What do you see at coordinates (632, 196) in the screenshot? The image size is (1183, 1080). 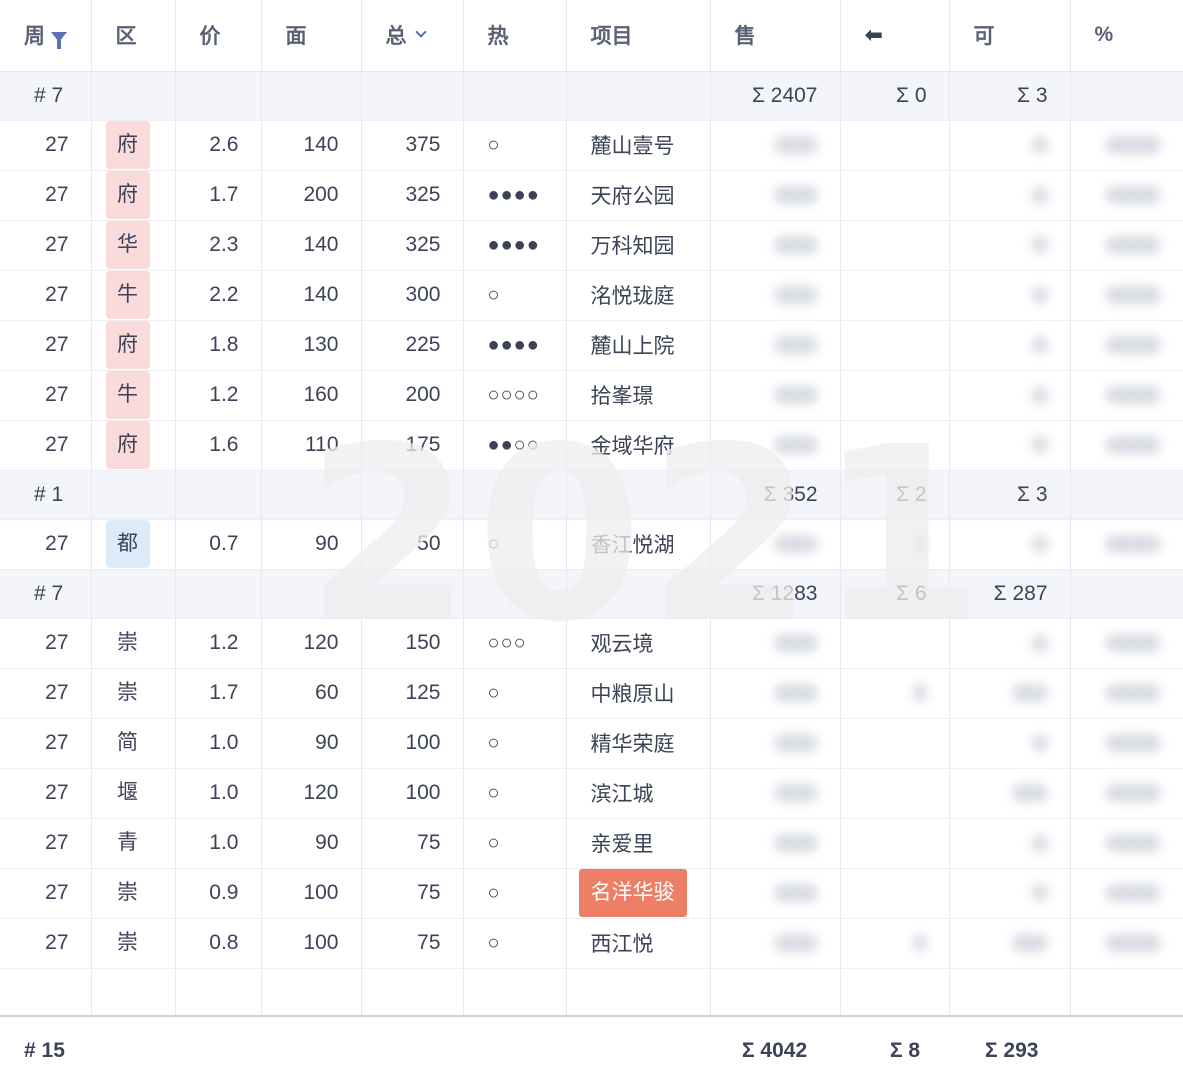 I see `project-name: 天府公园` at bounding box center [632, 196].